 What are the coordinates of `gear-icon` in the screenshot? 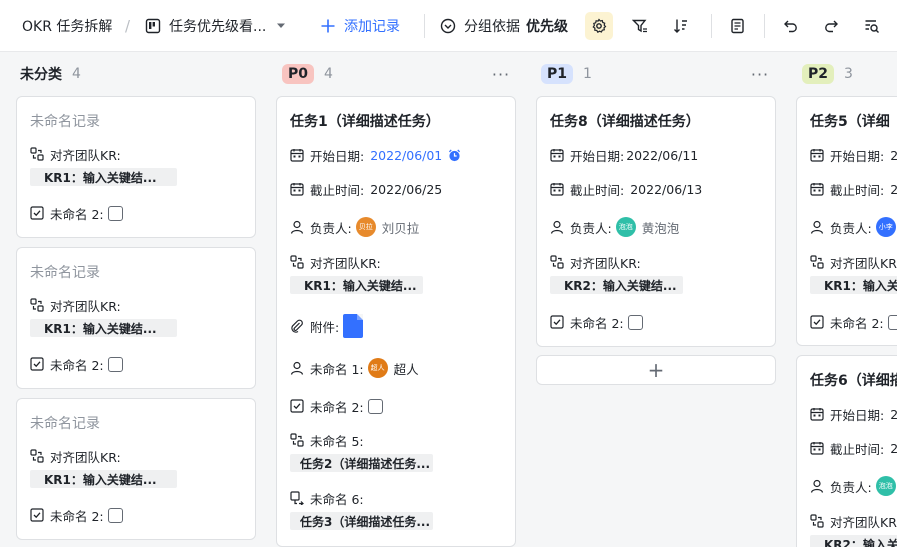 It's located at (599, 26).